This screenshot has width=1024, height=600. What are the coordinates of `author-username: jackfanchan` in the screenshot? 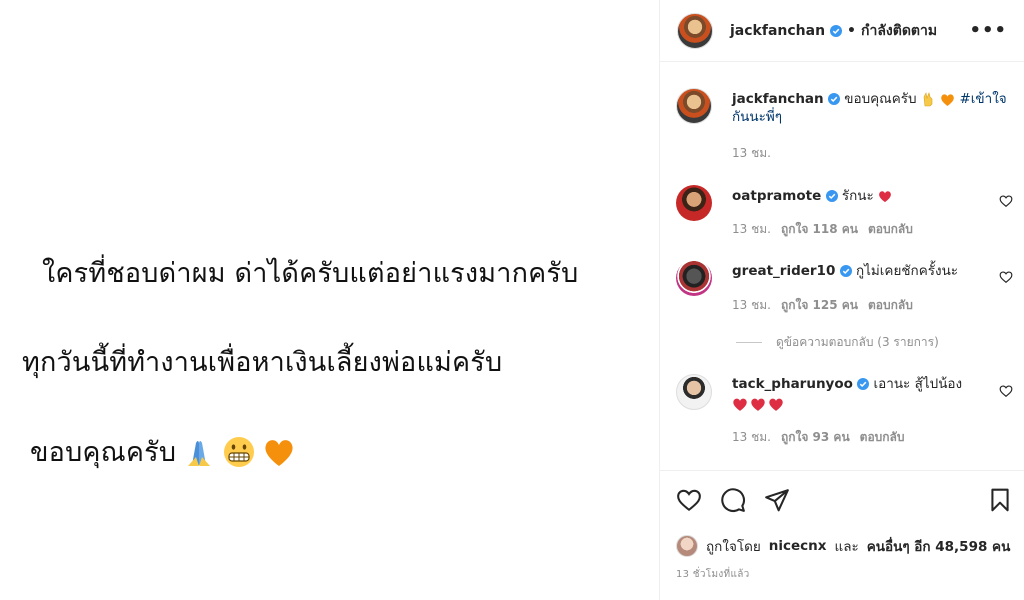 It's located at (777, 31).